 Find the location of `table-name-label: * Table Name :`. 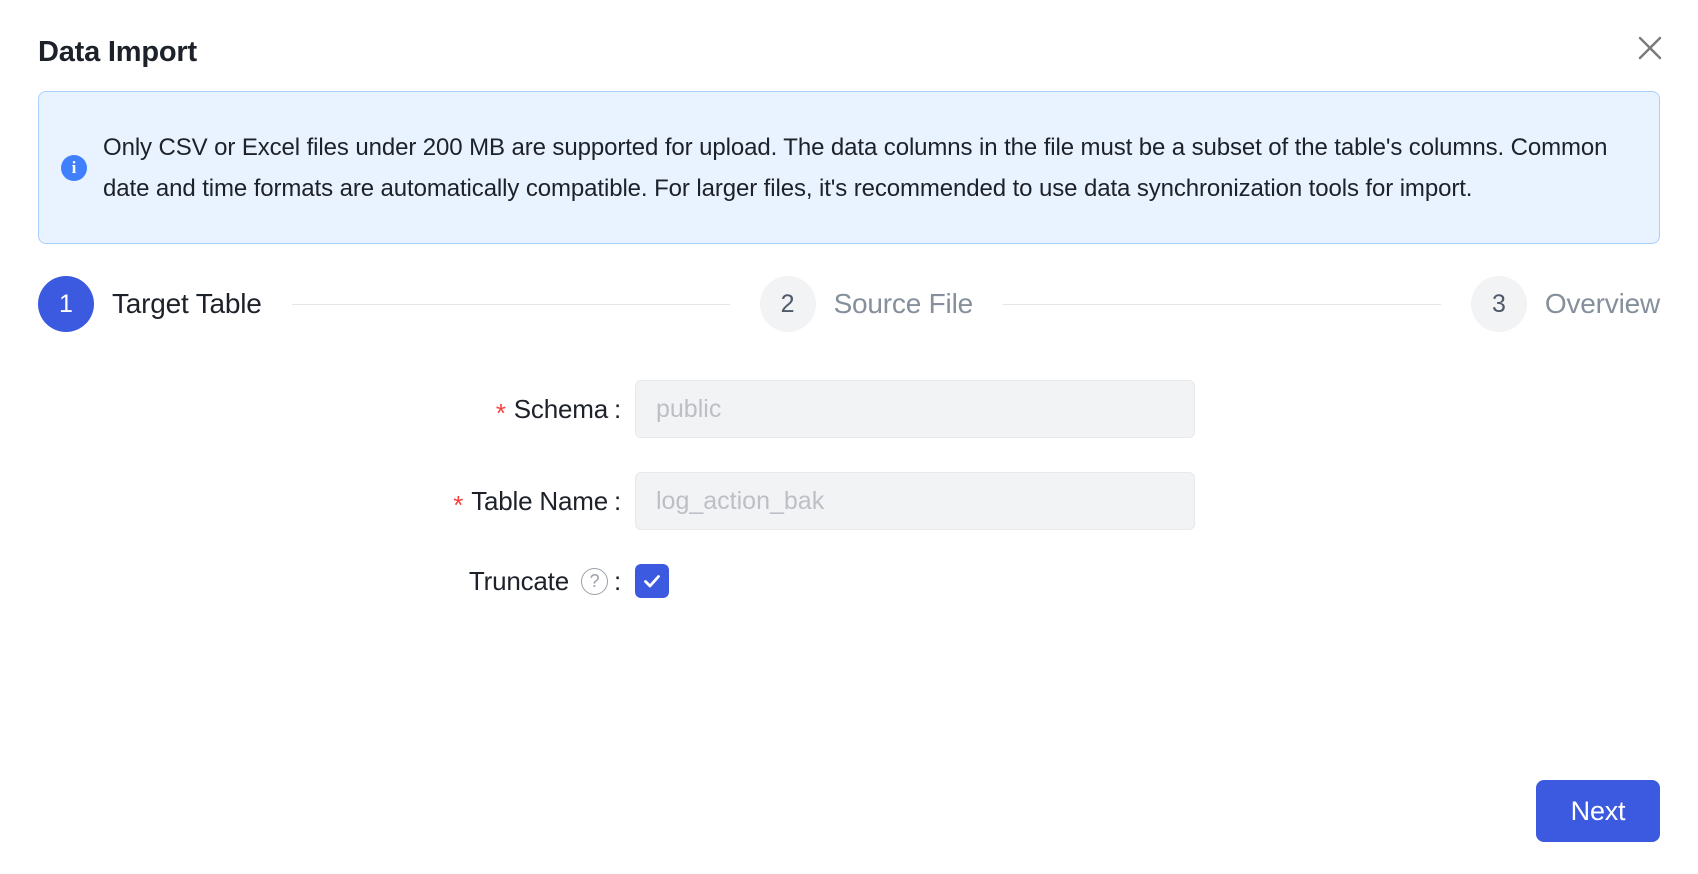

table-name-label: * Table Name : is located at coordinates (317, 502).